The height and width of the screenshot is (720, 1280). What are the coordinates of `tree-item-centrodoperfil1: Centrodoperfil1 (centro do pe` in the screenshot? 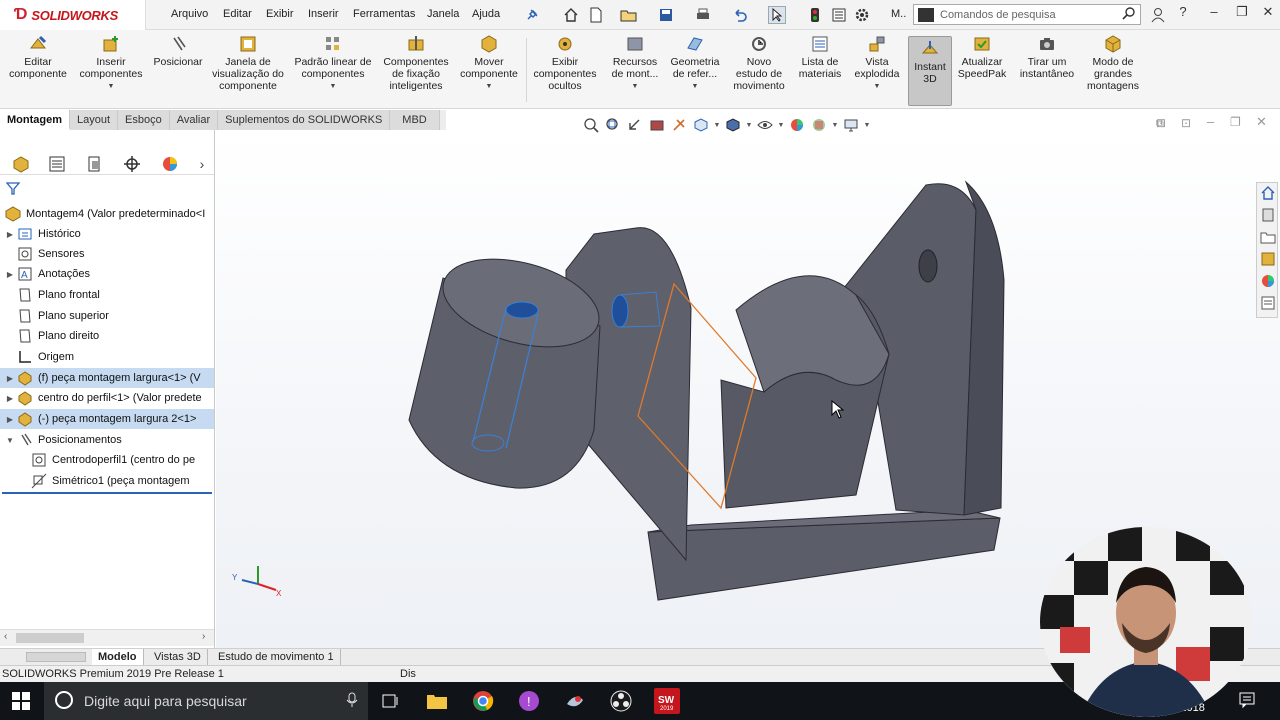 It's located at (107, 460).